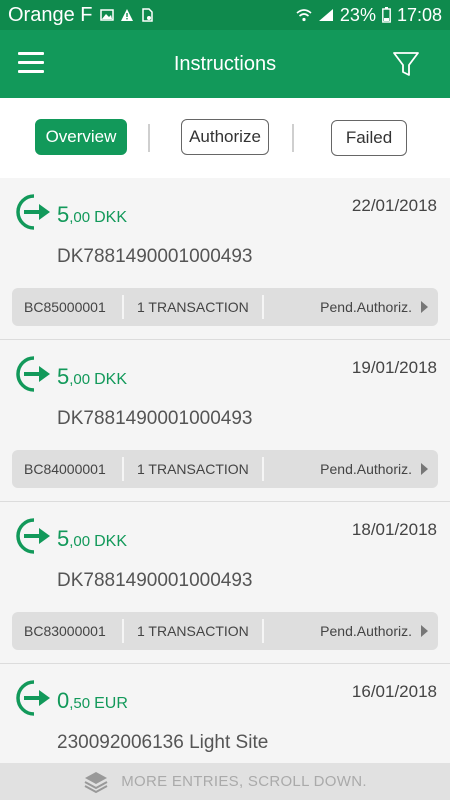 The image size is (450, 800). I want to click on instruction-details-bar: BC83000001 1 TRANSACTION Pend.Authoriz., so click(225, 631).